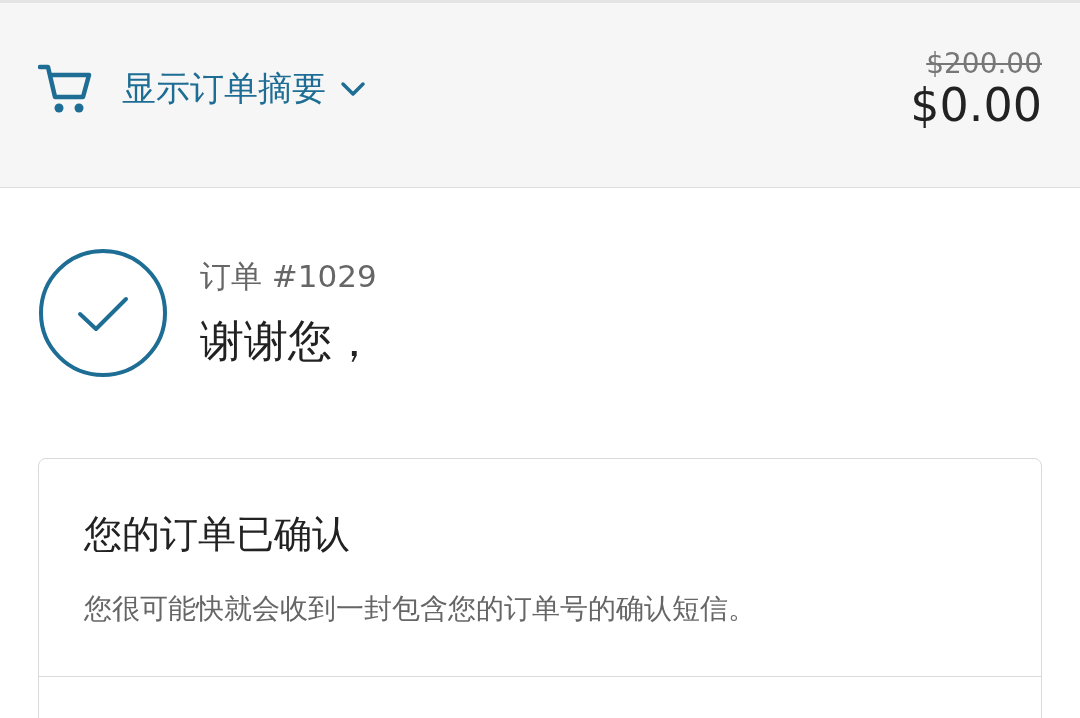 The image size is (1080, 718). Describe the element at coordinates (976, 105) in the screenshot. I see `total-price: $0.00` at that location.